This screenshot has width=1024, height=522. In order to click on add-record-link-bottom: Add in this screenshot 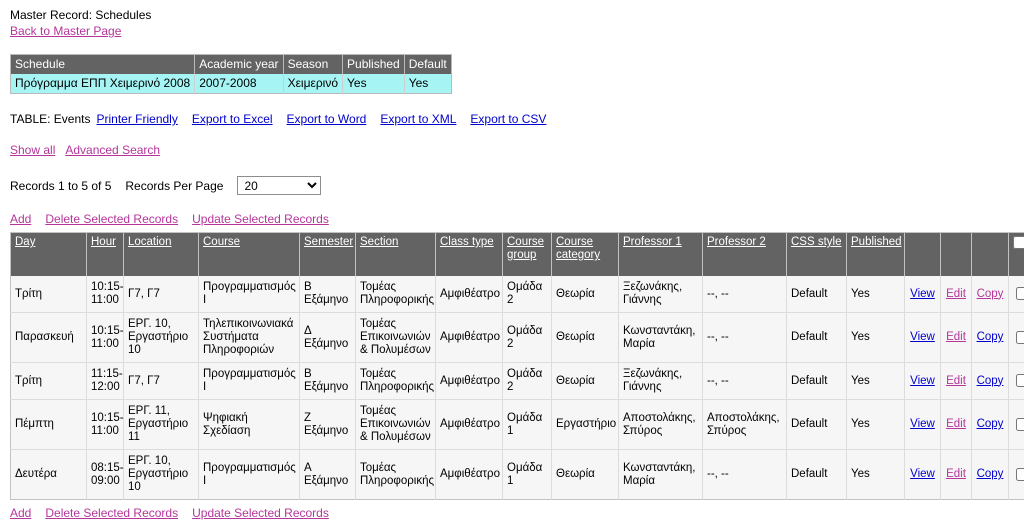, I will do `click(20, 513)`.